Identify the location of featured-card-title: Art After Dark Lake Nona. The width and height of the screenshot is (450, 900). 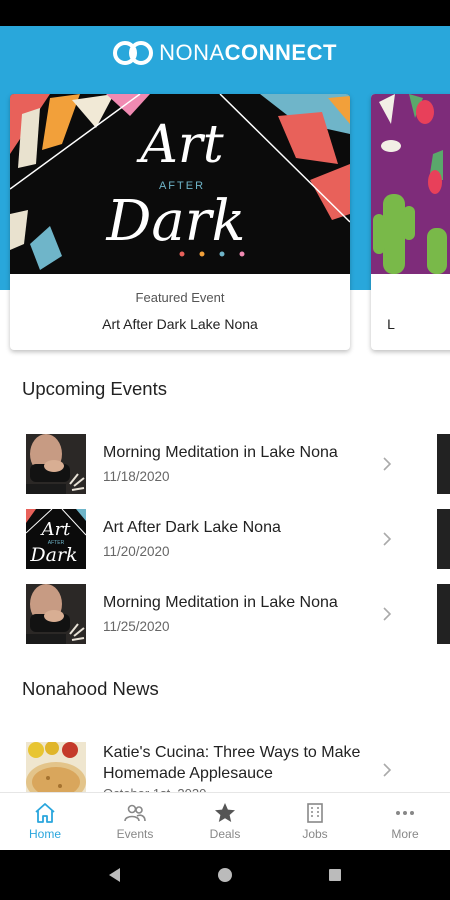
(180, 324).